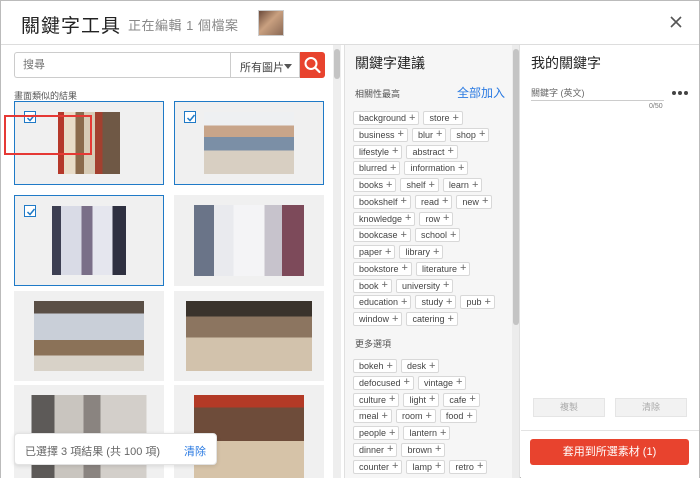 Image resolution: width=700 pixels, height=478 pixels. What do you see at coordinates (423, 449) in the screenshot?
I see `keyword-tag: brown +` at bounding box center [423, 449].